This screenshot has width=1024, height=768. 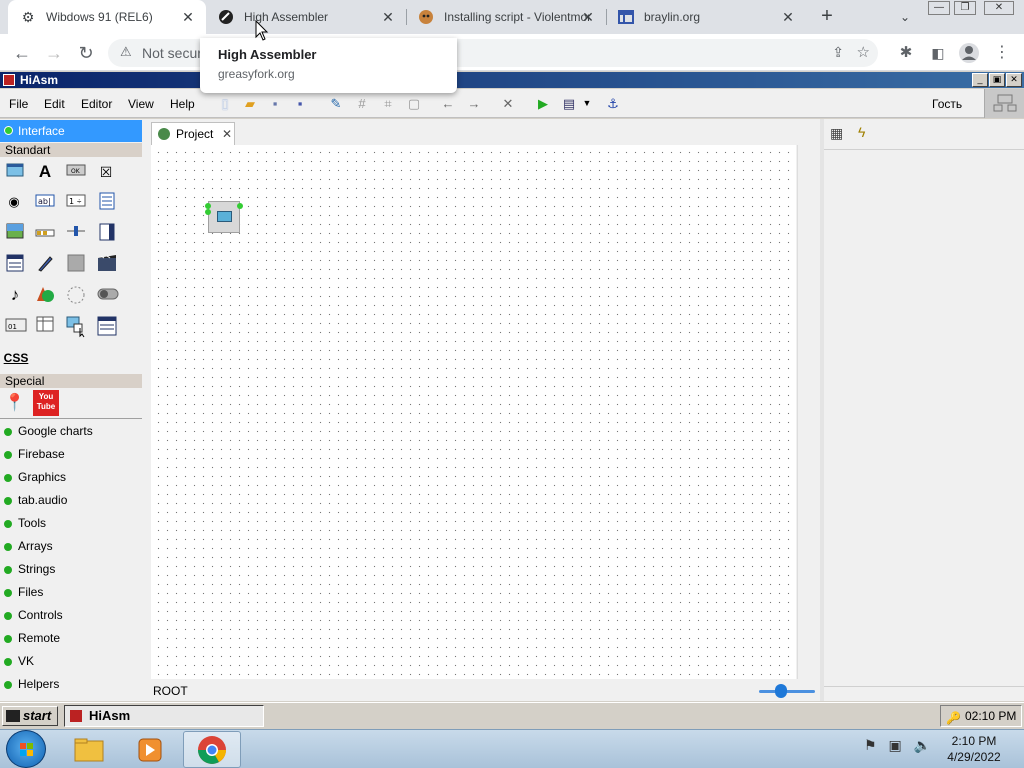 What do you see at coordinates (974, 749) in the screenshot?
I see `os-clock: 2:10 PM 4/29/2022` at bounding box center [974, 749].